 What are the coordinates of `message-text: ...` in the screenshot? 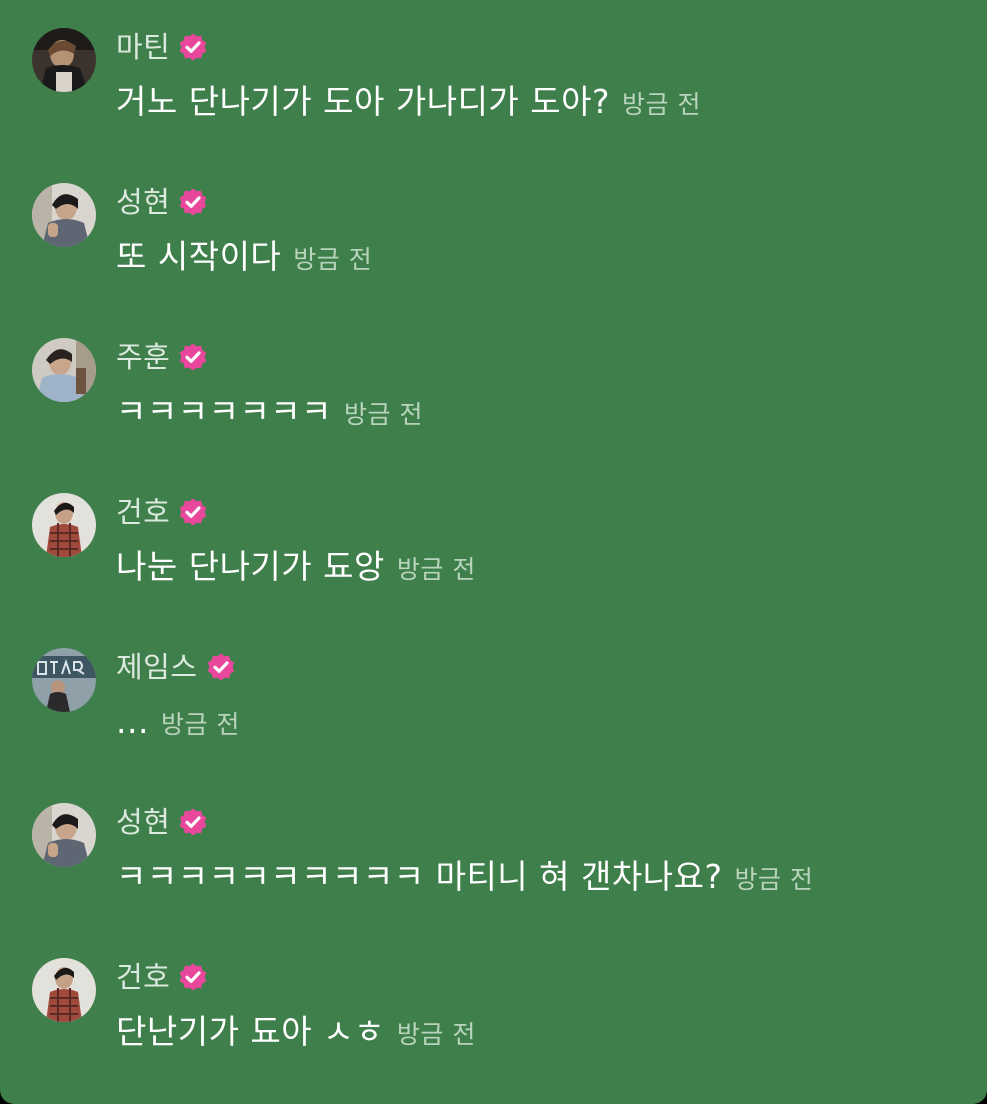 It's located at (132, 721).